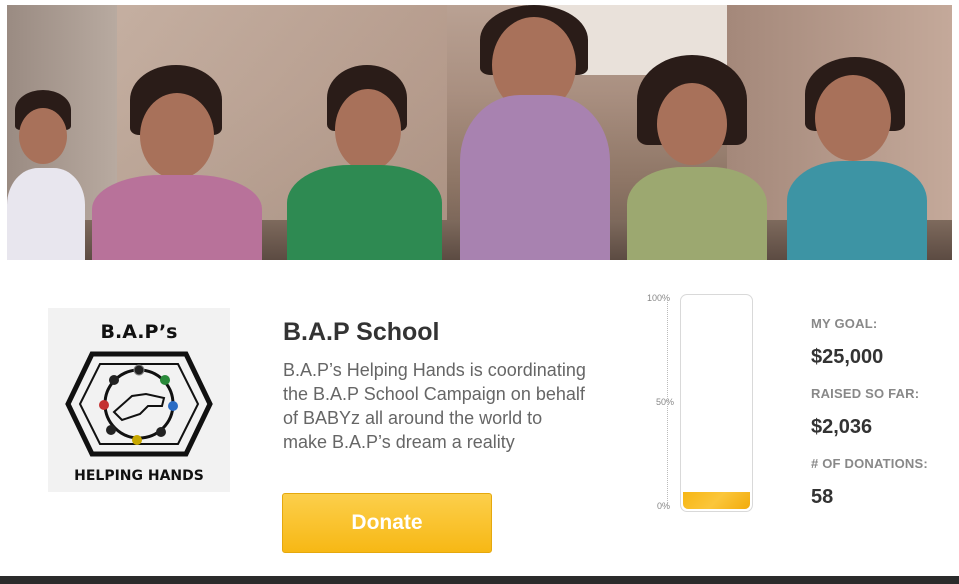 This screenshot has width=959, height=584. Describe the element at coordinates (139, 332) in the screenshot. I see `logo-top-text: B.A.P’s` at that location.